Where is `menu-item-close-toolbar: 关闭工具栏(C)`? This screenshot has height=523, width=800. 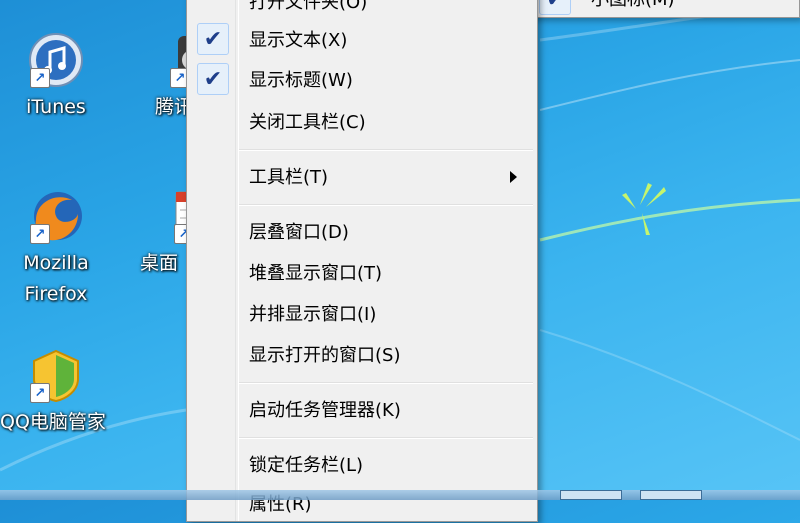
menu-item-close-toolbar: 关闭工具栏(C) is located at coordinates (362, 121).